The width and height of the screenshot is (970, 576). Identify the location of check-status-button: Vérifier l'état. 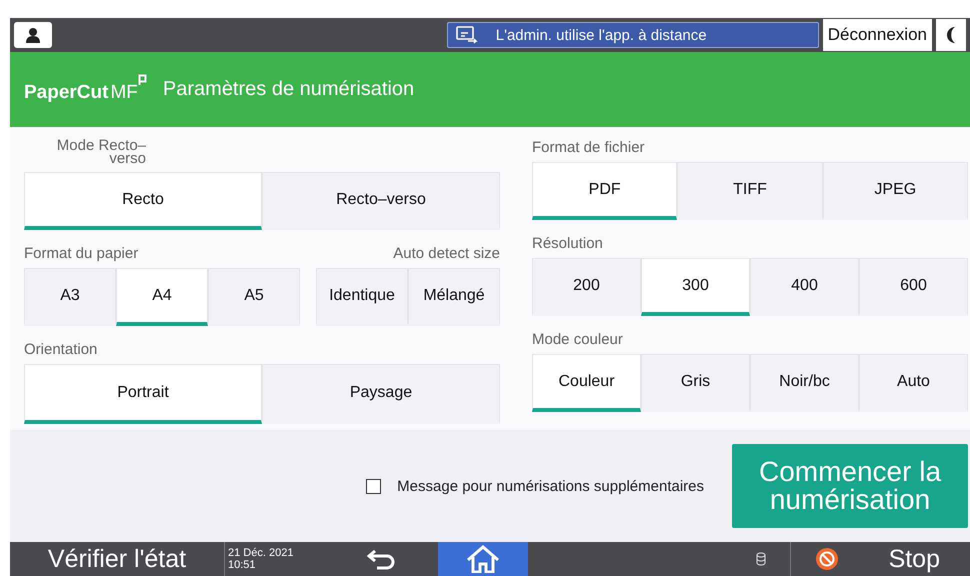
(117, 559).